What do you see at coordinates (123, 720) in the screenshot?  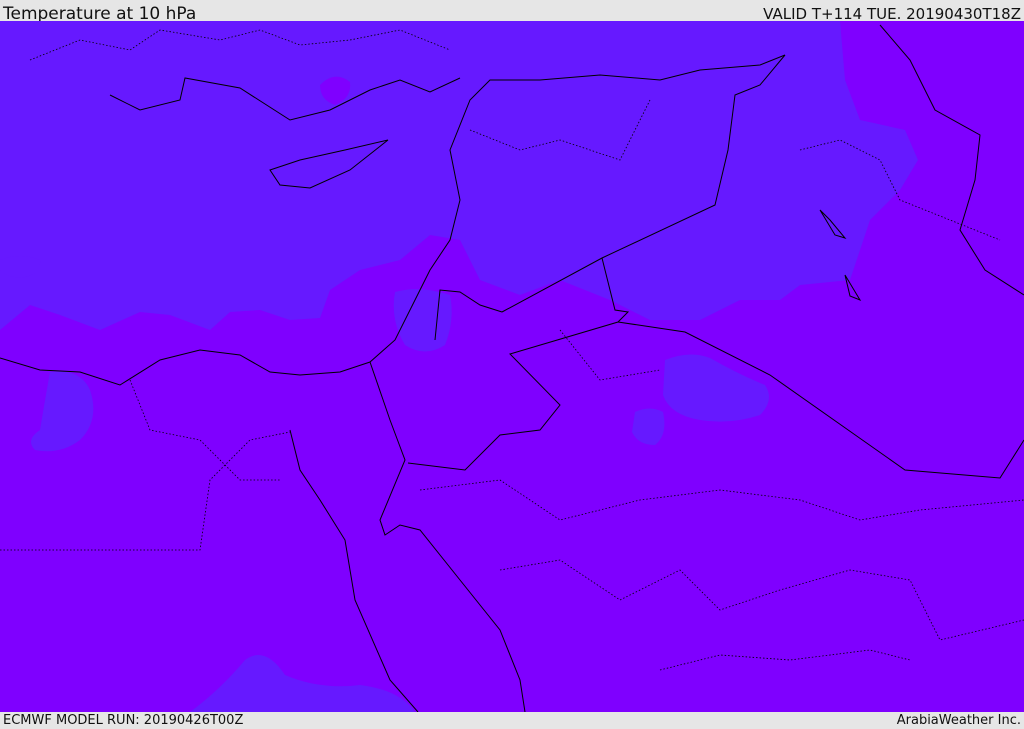 I see `model-run: ECMWF MODEL RUN: 20190426T00Z` at bounding box center [123, 720].